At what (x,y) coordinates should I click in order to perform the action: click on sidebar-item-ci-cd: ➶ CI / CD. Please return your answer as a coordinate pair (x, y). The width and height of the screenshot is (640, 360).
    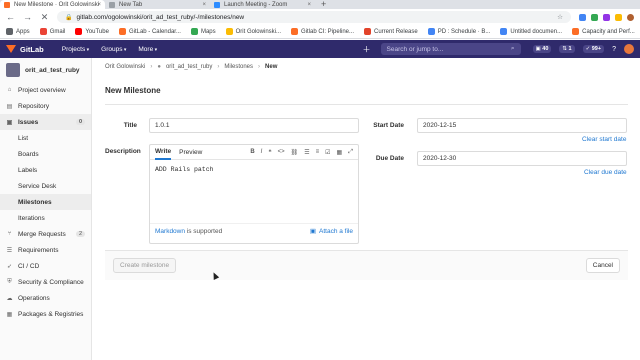
    Looking at the image, I should click on (45, 266).